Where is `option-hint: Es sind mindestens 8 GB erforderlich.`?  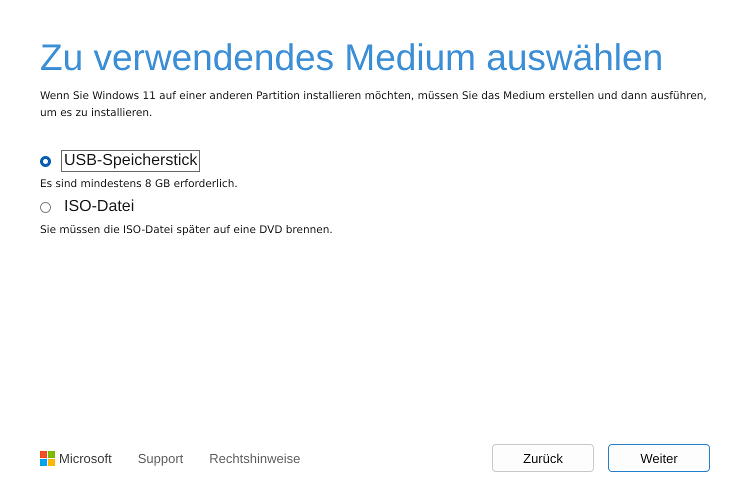
option-hint: Es sind mindestens 8 GB erforderlich. is located at coordinates (139, 184).